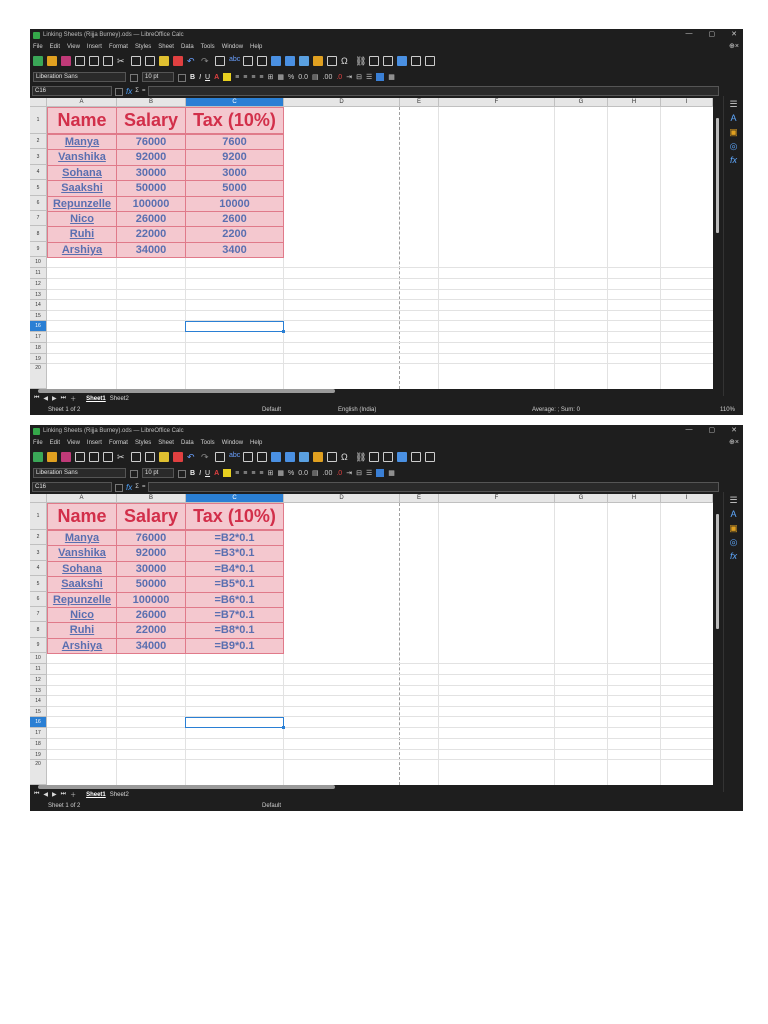  Describe the element at coordinates (38, 553) in the screenshot. I see `row-header-3: 3` at that location.